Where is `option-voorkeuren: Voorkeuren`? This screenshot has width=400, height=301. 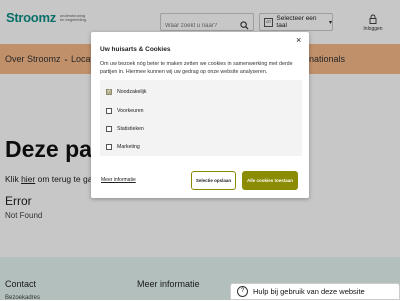
option-voorkeuren: Voorkeuren is located at coordinates (125, 111).